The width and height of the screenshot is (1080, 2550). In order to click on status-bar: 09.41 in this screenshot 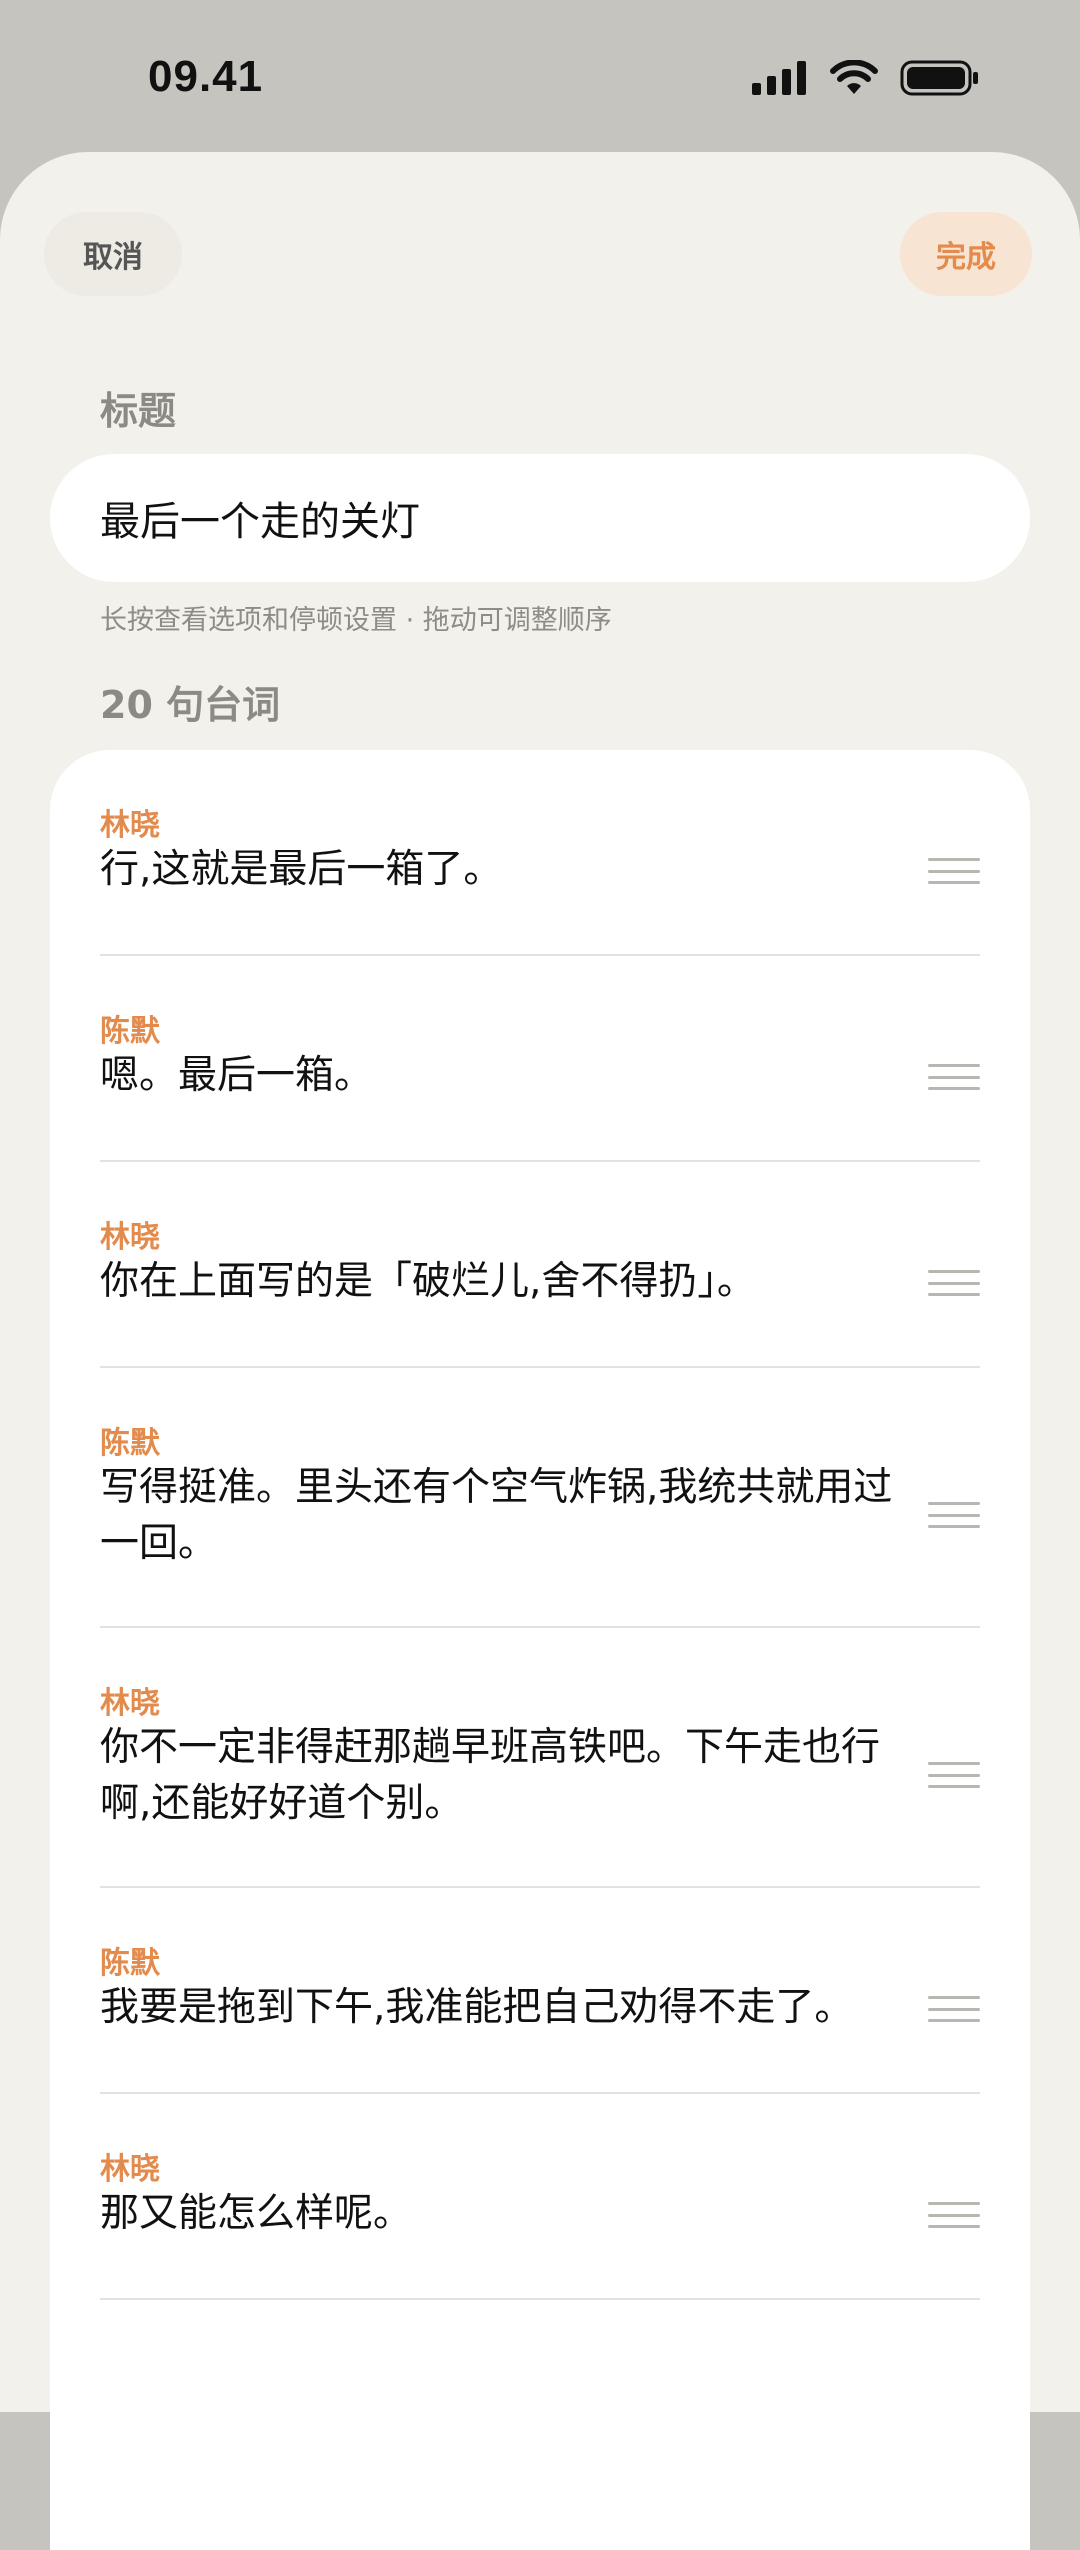, I will do `click(540, 75)`.